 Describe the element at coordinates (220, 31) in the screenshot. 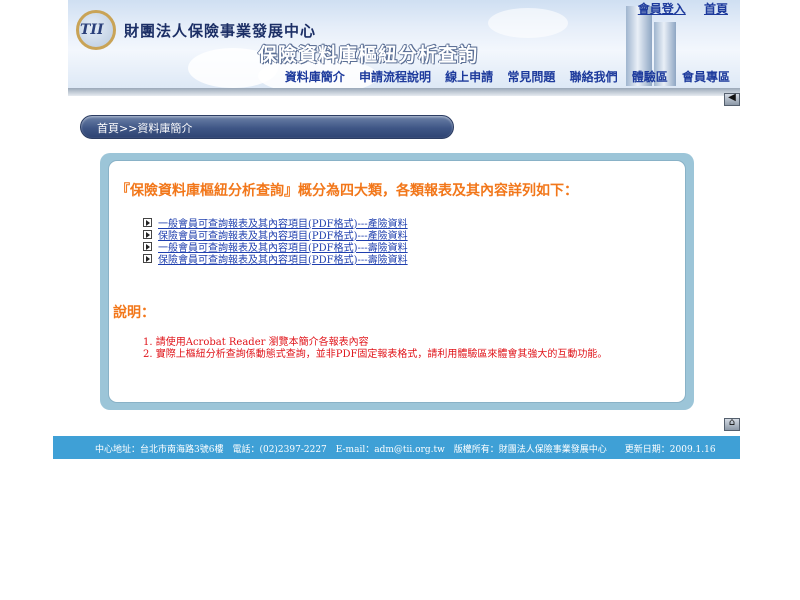

I see `org-name: 財團法人保險事業發展中心` at that location.